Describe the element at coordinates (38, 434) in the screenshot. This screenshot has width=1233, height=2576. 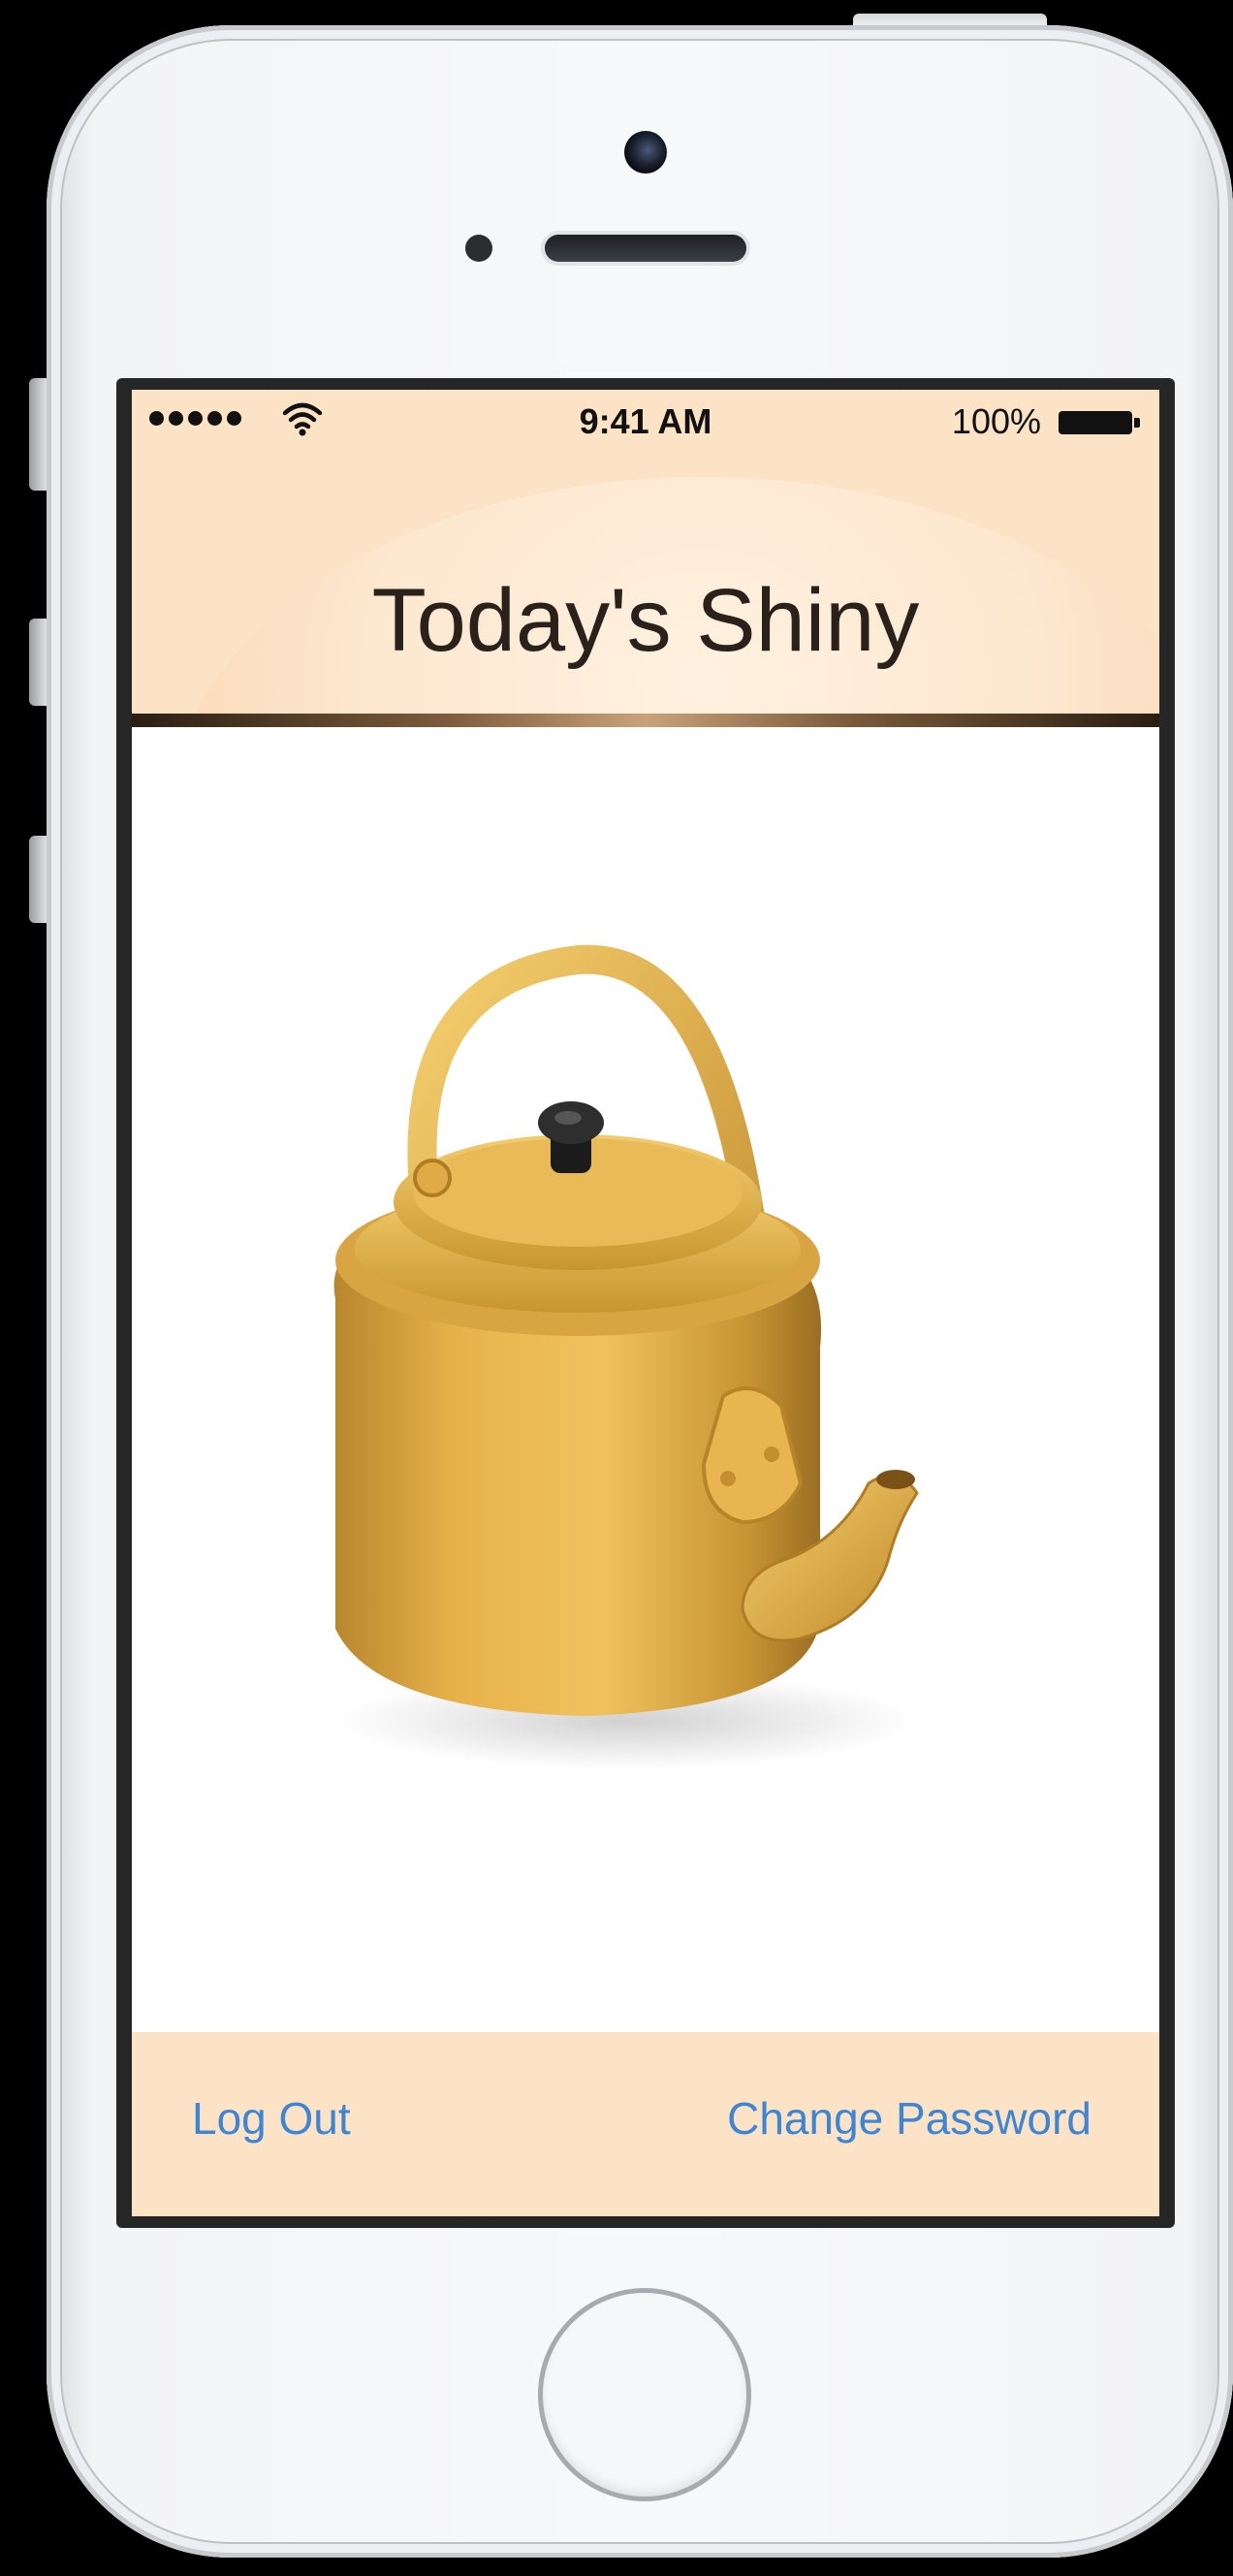
I see `mute-switch` at that location.